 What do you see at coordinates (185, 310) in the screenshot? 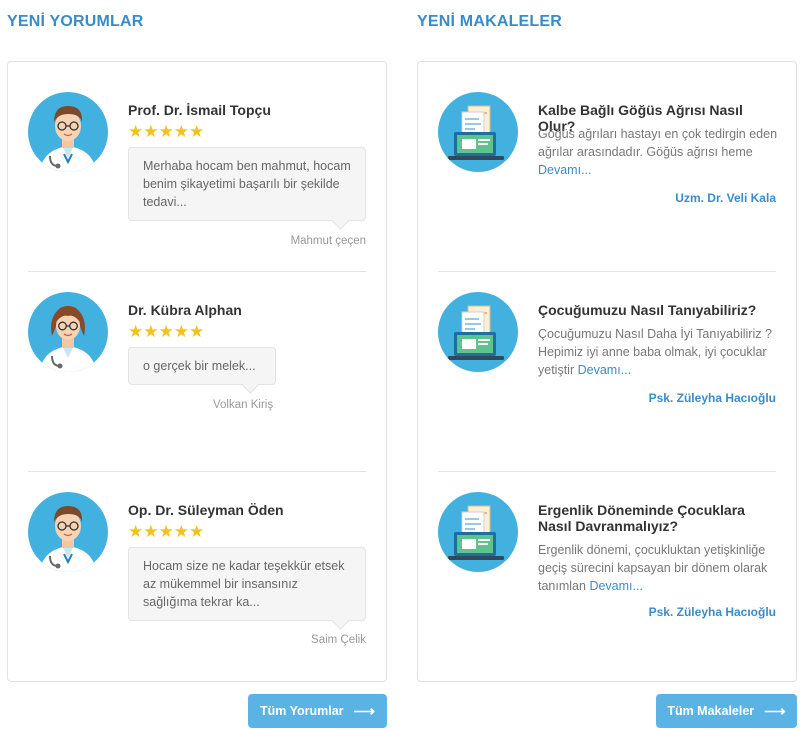
I see `doctor-name: Dr. Kübra Alphan` at bounding box center [185, 310].